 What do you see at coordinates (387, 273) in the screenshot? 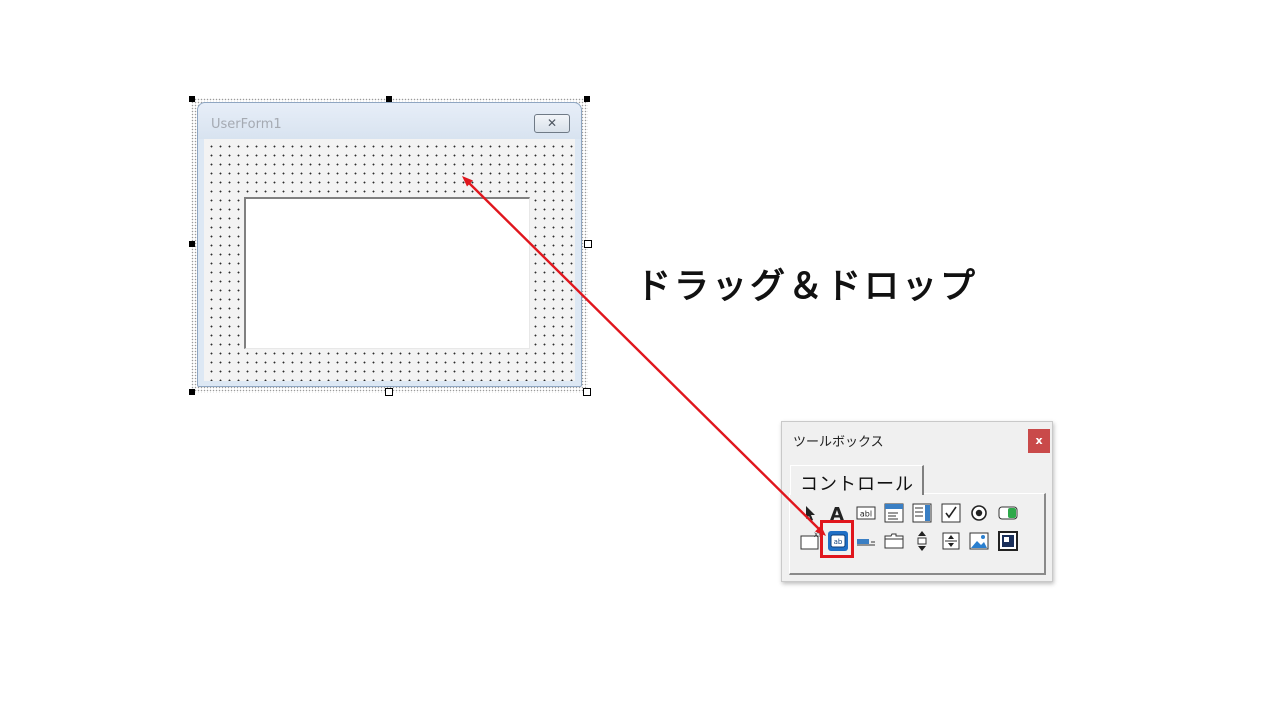
I see `textbox-control` at bounding box center [387, 273].